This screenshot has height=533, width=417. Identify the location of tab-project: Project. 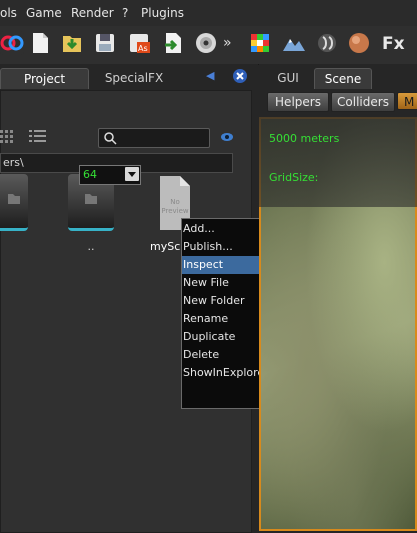
(44, 78).